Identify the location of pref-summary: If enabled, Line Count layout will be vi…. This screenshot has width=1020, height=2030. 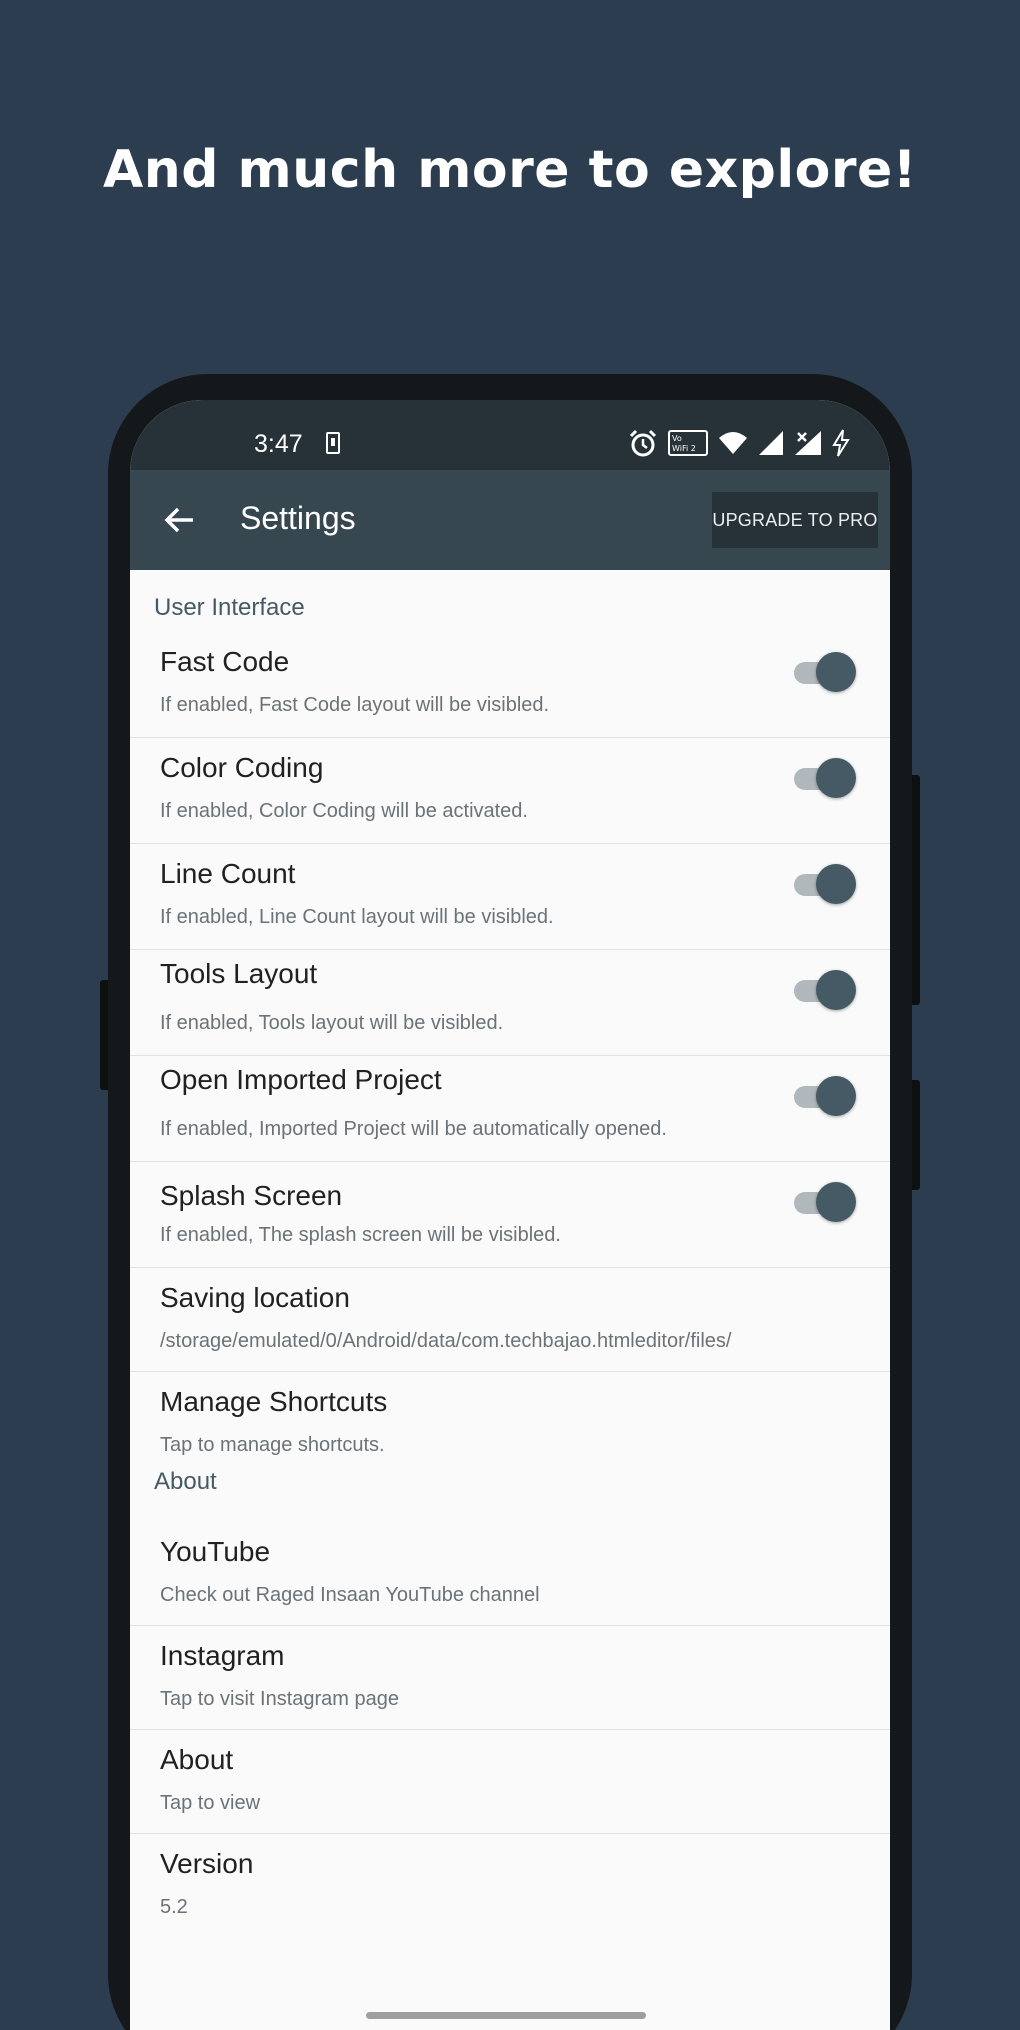
(357, 917).